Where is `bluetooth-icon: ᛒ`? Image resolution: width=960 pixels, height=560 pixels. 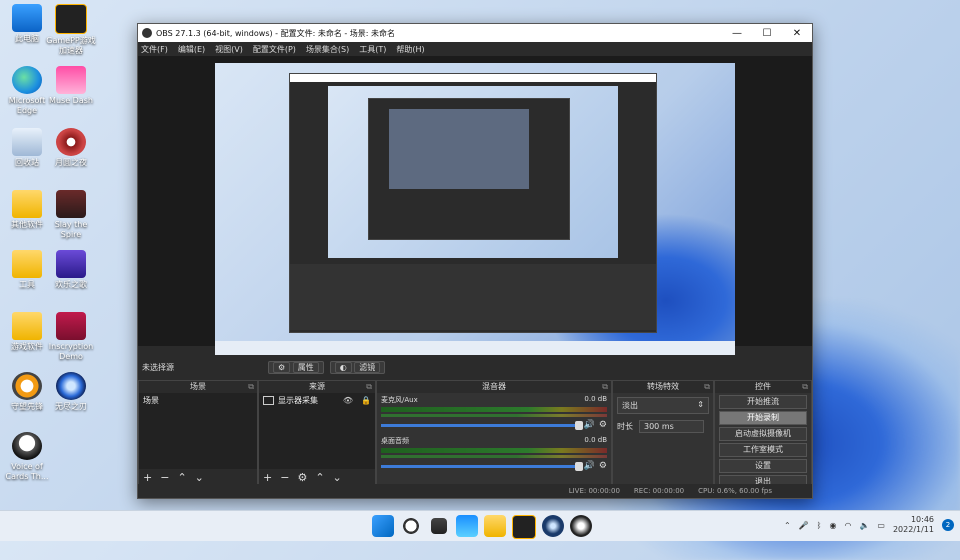 bluetooth-icon: ᛒ is located at coordinates (819, 525).